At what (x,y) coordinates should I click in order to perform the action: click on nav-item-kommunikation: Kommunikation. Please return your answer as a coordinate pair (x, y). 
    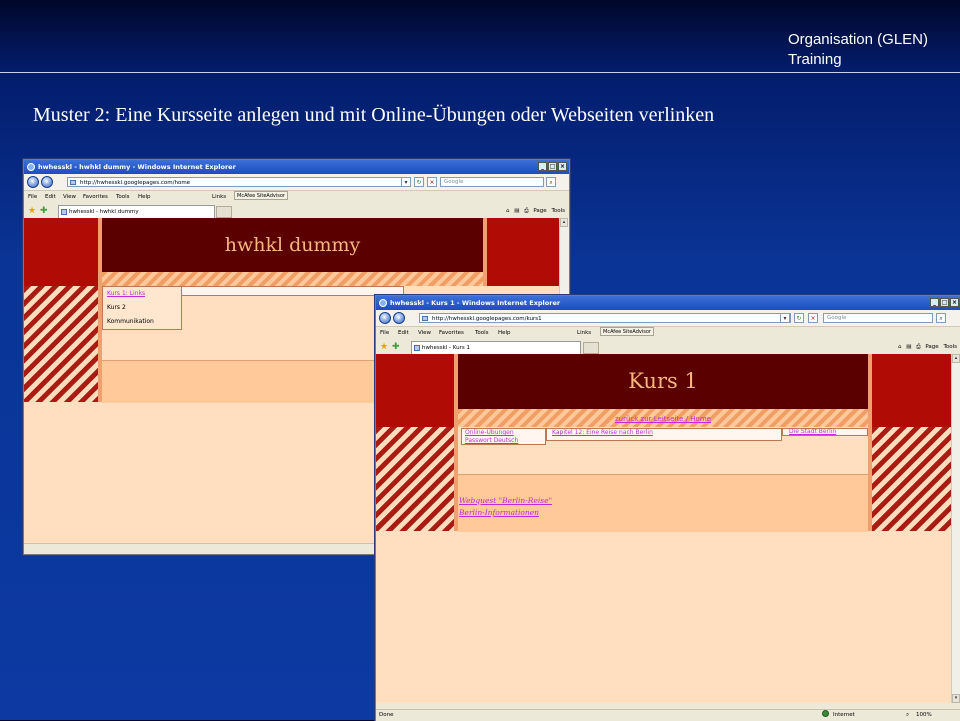
    Looking at the image, I should click on (130, 321).